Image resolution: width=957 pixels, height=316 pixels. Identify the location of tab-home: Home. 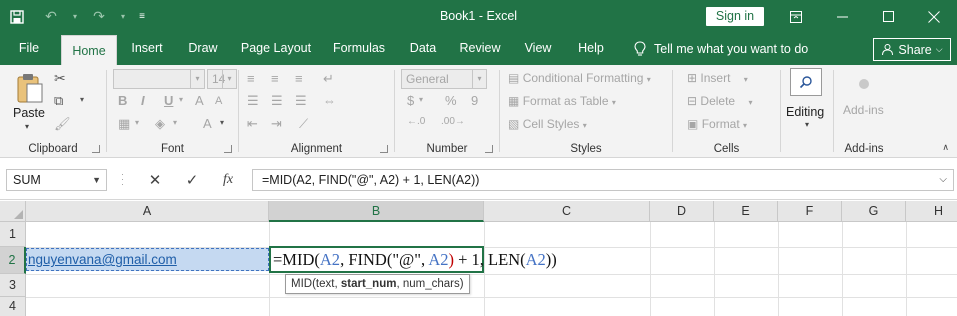
(89, 50).